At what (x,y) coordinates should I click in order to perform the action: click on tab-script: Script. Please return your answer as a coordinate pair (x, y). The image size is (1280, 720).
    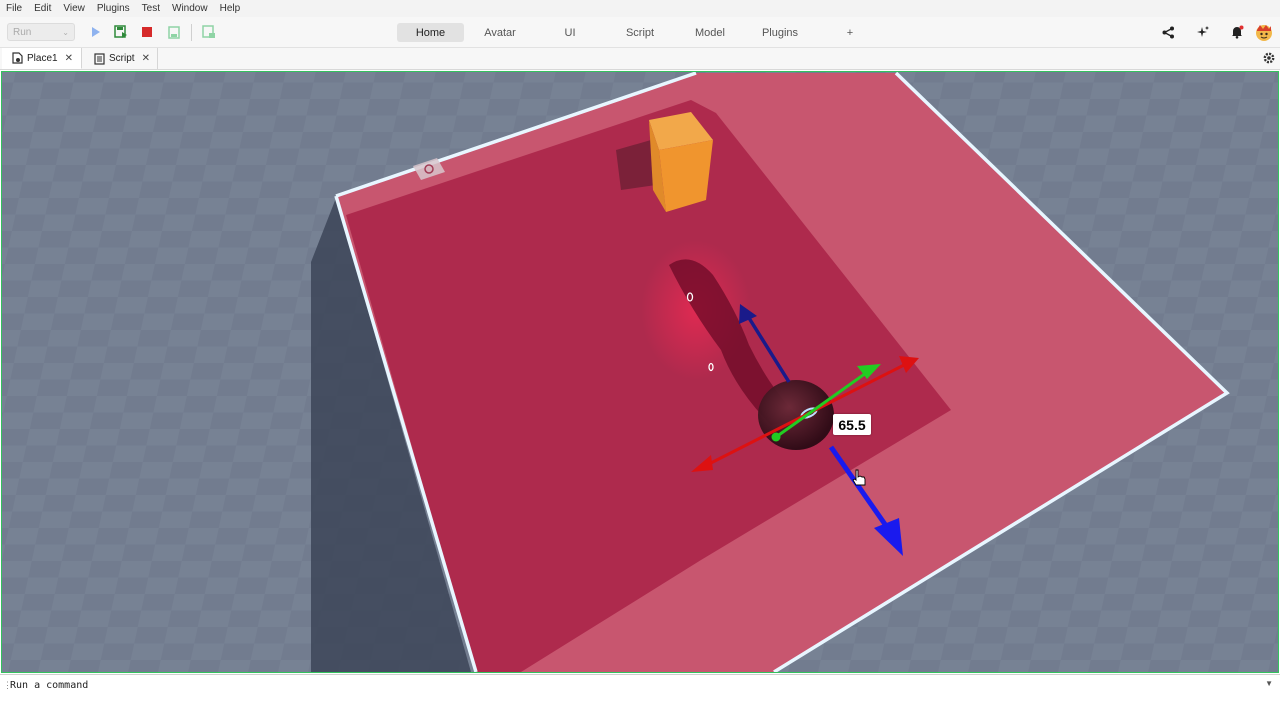
    Looking at the image, I should click on (640, 32).